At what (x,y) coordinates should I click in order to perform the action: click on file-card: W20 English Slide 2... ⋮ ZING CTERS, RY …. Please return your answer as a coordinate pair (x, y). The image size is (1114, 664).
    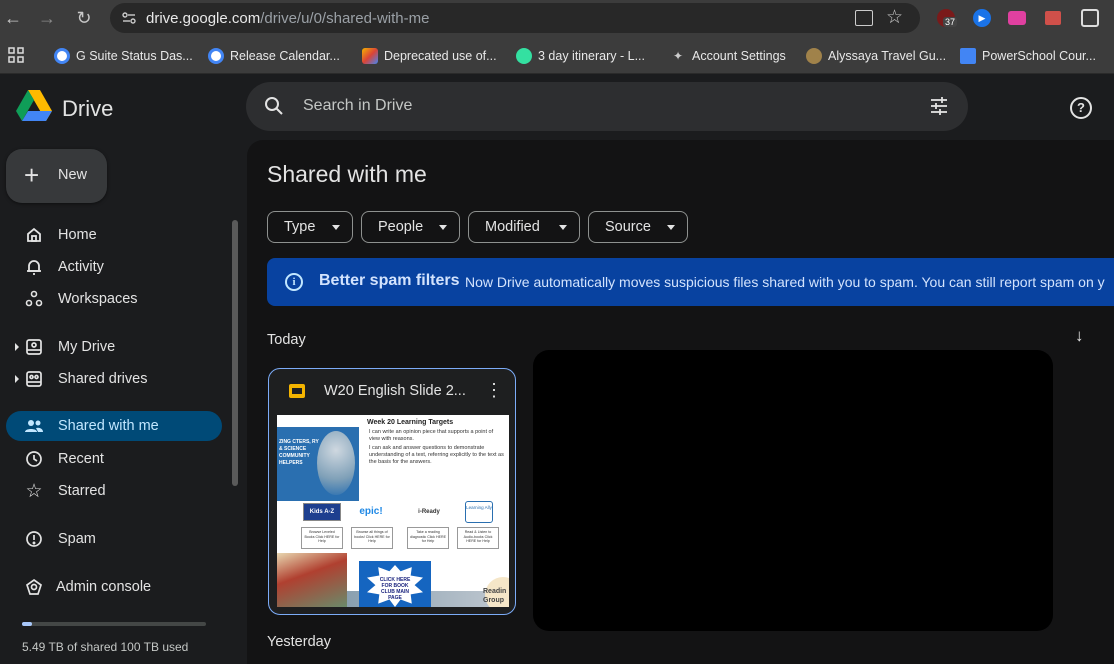
    Looking at the image, I should click on (392, 491).